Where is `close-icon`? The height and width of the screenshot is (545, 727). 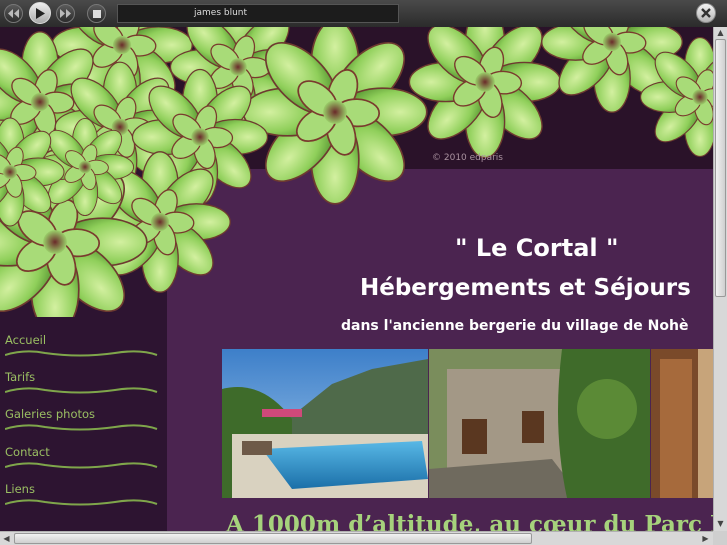
close-icon is located at coordinates (706, 13).